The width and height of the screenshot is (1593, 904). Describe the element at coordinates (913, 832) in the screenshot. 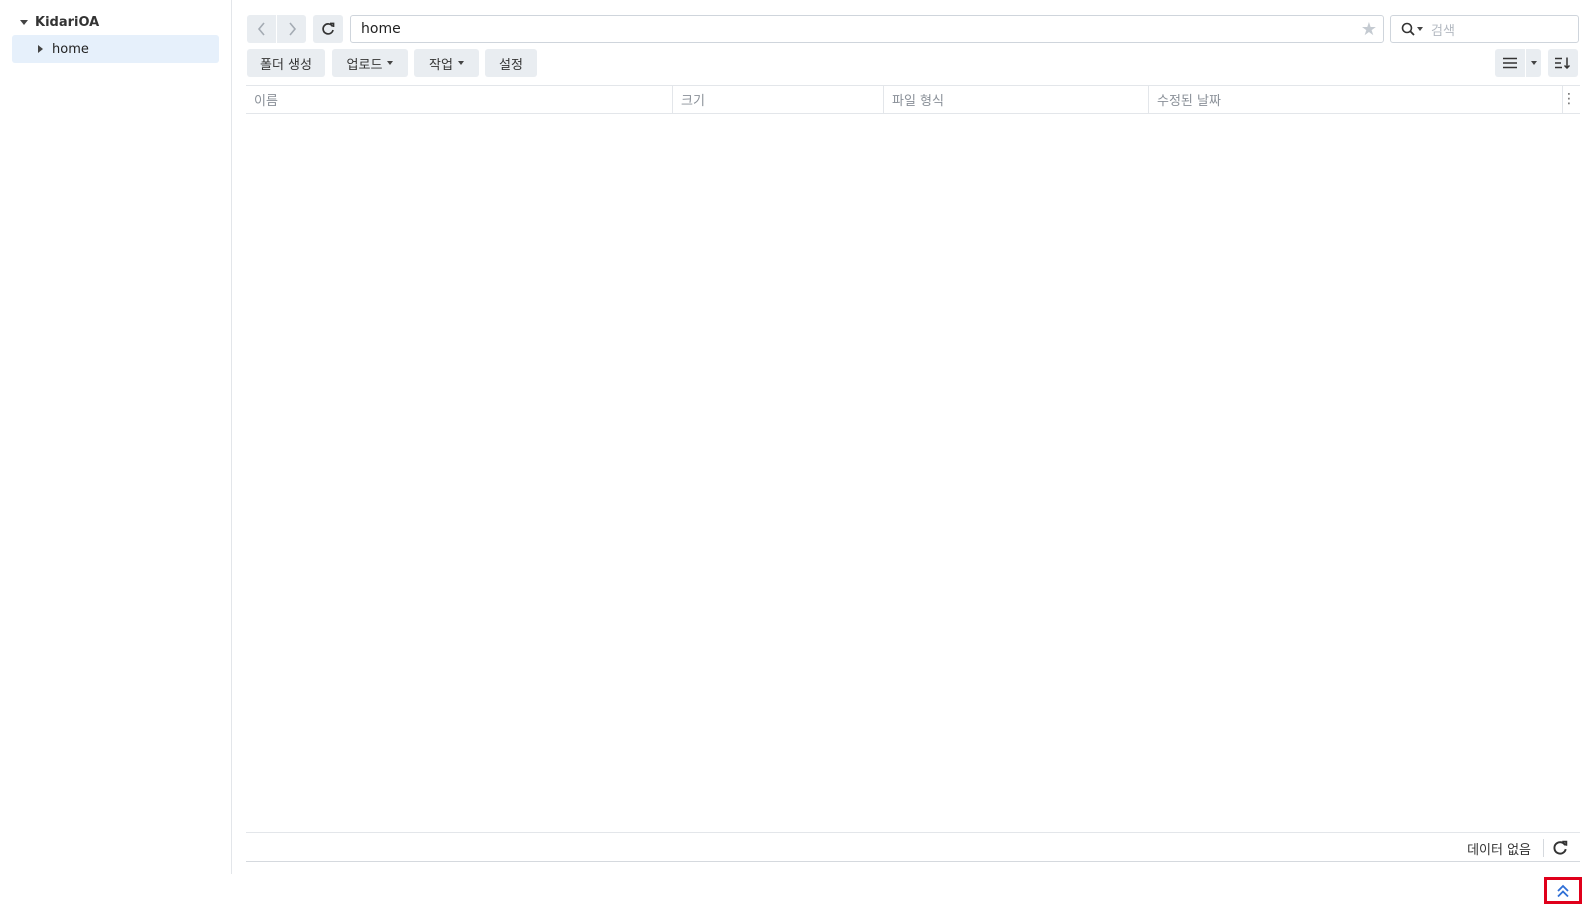

I see `footer-divider` at that location.